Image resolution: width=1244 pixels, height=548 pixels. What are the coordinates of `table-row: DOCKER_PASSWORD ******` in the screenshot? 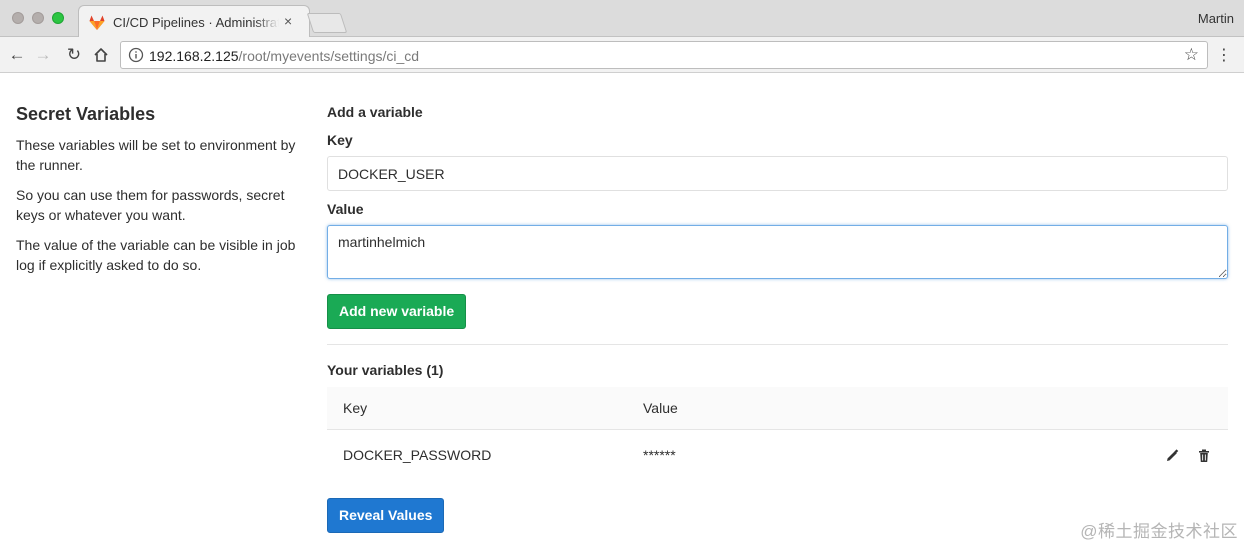 It's located at (777, 455).